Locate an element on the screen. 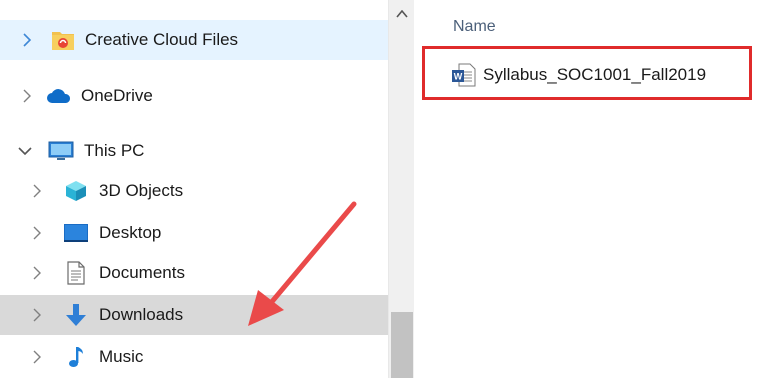  nav-item-label: OneDrive is located at coordinates (117, 95).